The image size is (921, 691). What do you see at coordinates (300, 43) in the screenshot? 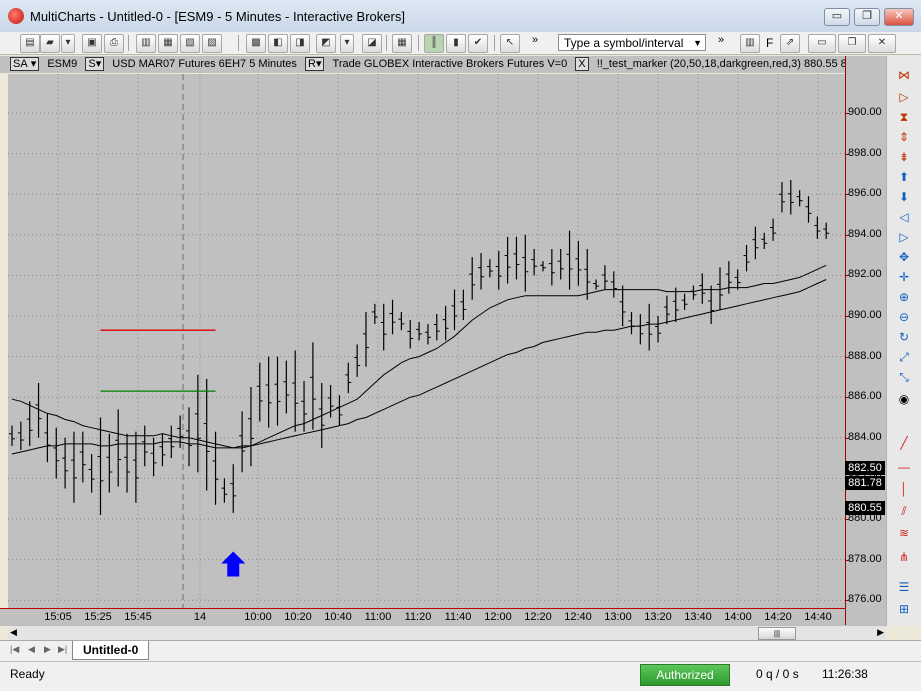
I see `candle-chart-icon: ◨` at bounding box center [300, 43].